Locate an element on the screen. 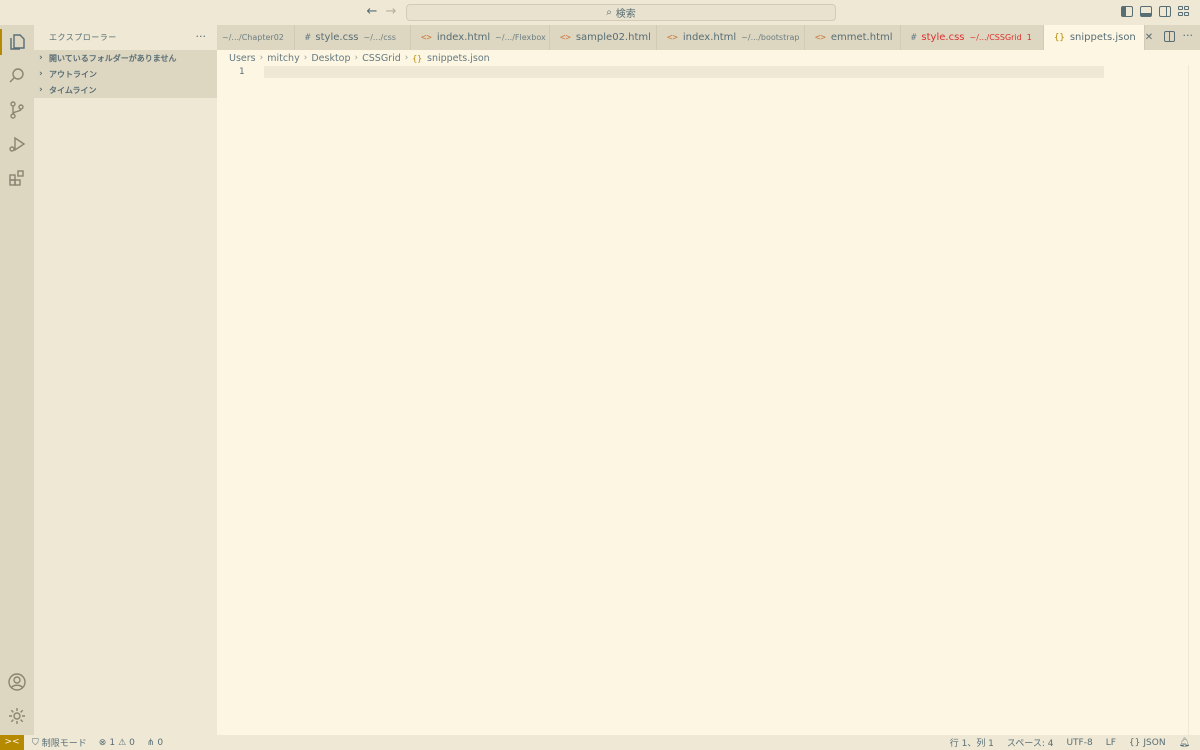 This screenshot has height=750, width=1200. error-count: 1 is located at coordinates (112, 742).